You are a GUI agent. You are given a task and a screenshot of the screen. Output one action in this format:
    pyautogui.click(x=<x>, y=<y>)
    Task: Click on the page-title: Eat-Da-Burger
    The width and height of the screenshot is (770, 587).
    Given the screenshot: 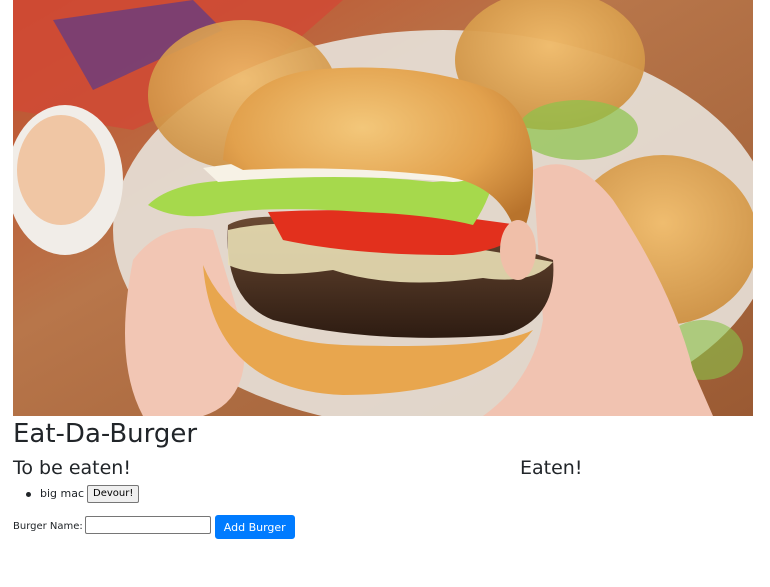 What is the action you would take?
    pyautogui.click(x=105, y=434)
    